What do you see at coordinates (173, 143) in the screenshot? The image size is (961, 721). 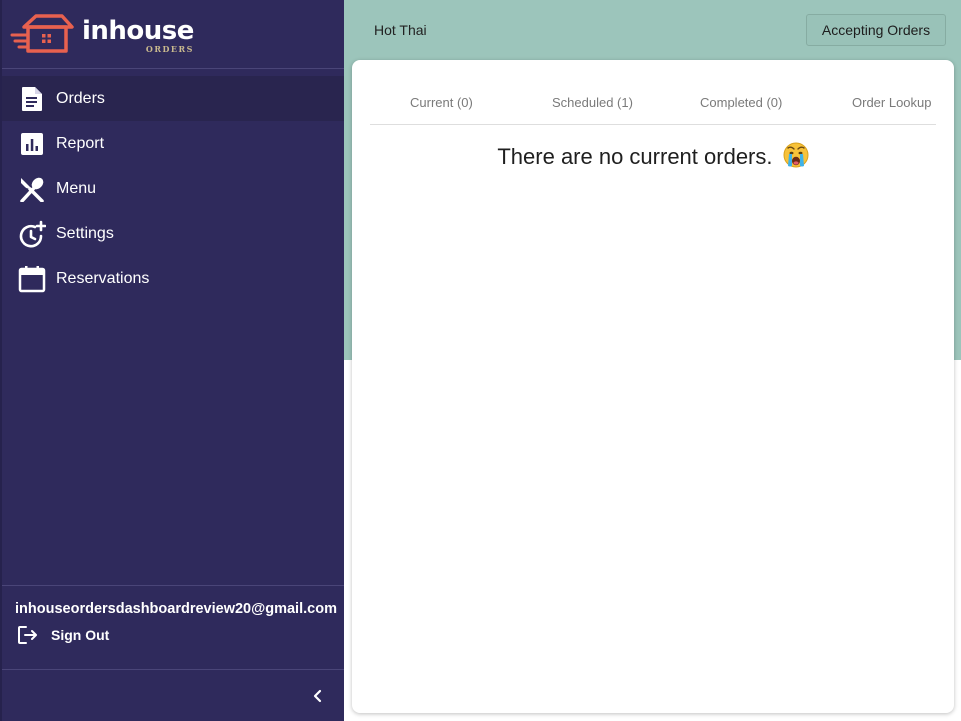 I see `sidebar-item-report: Report` at bounding box center [173, 143].